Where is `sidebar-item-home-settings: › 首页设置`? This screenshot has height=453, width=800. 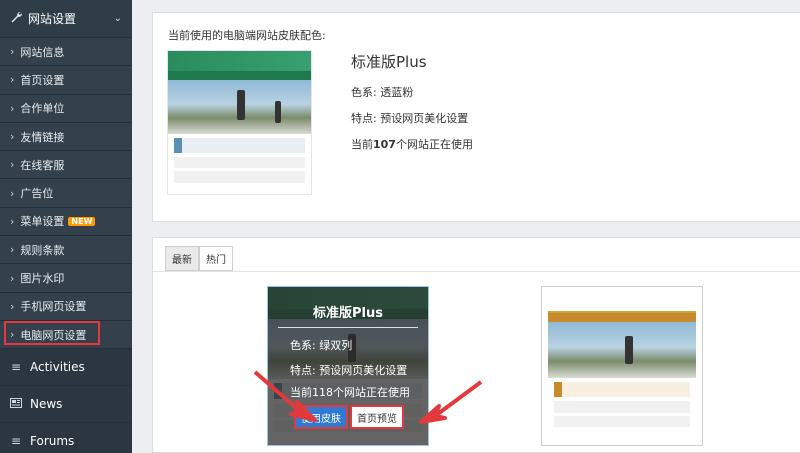
sidebar-item-home-settings: › 首页设置 is located at coordinates (66, 80).